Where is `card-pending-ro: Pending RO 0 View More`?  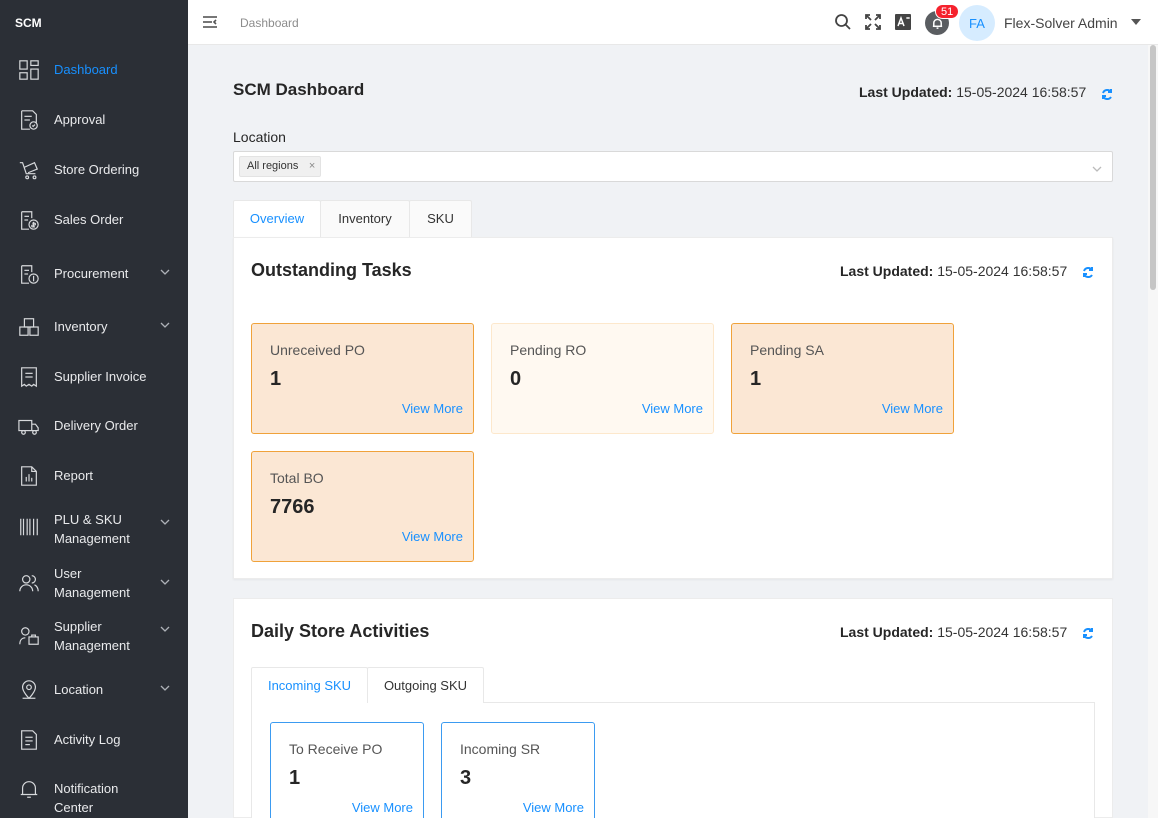
card-pending-ro: Pending RO 0 View More is located at coordinates (602, 378).